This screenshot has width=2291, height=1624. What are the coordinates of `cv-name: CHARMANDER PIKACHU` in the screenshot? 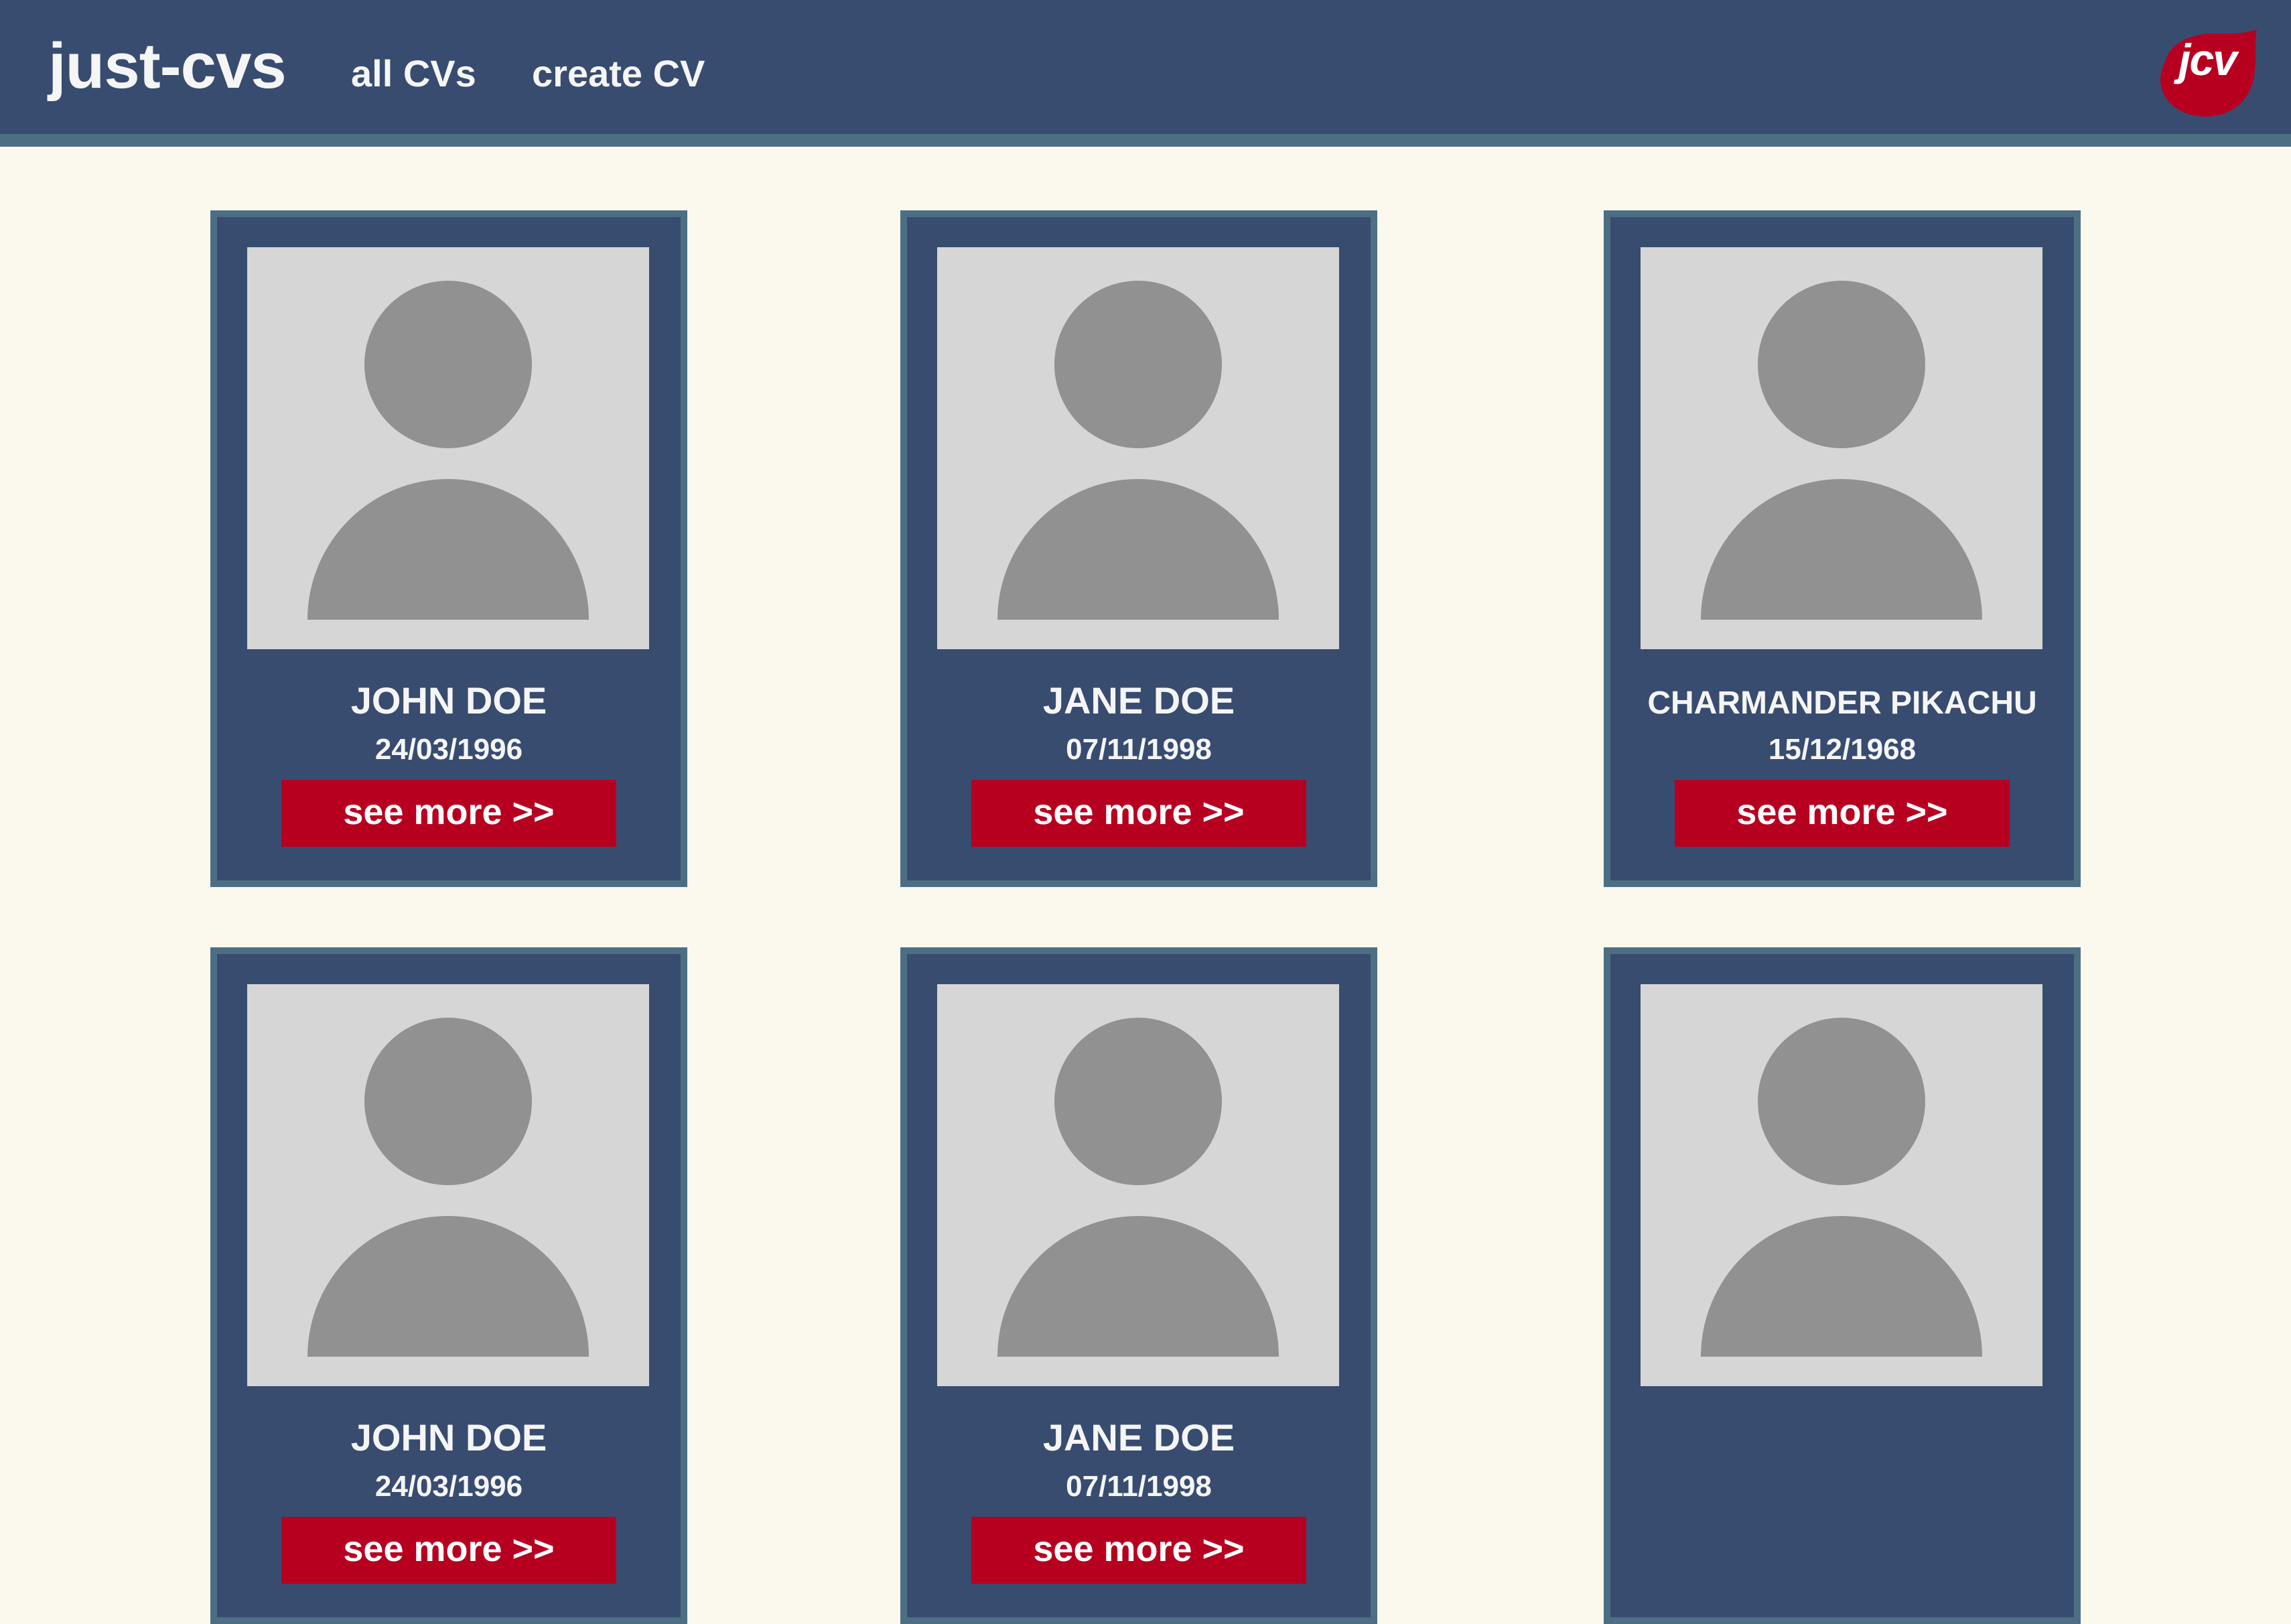 It's located at (1842, 703).